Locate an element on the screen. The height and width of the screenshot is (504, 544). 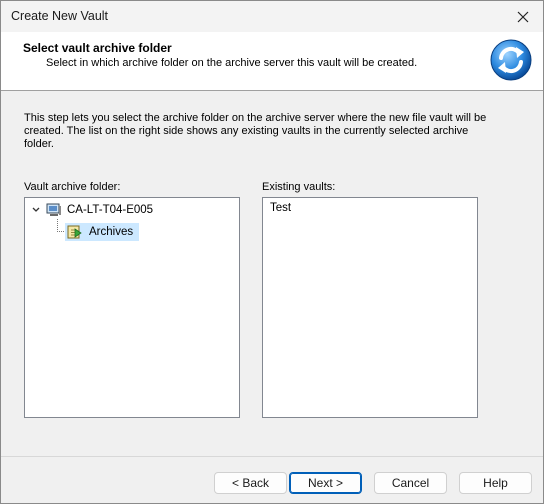
computer-icon is located at coordinates (53, 209).